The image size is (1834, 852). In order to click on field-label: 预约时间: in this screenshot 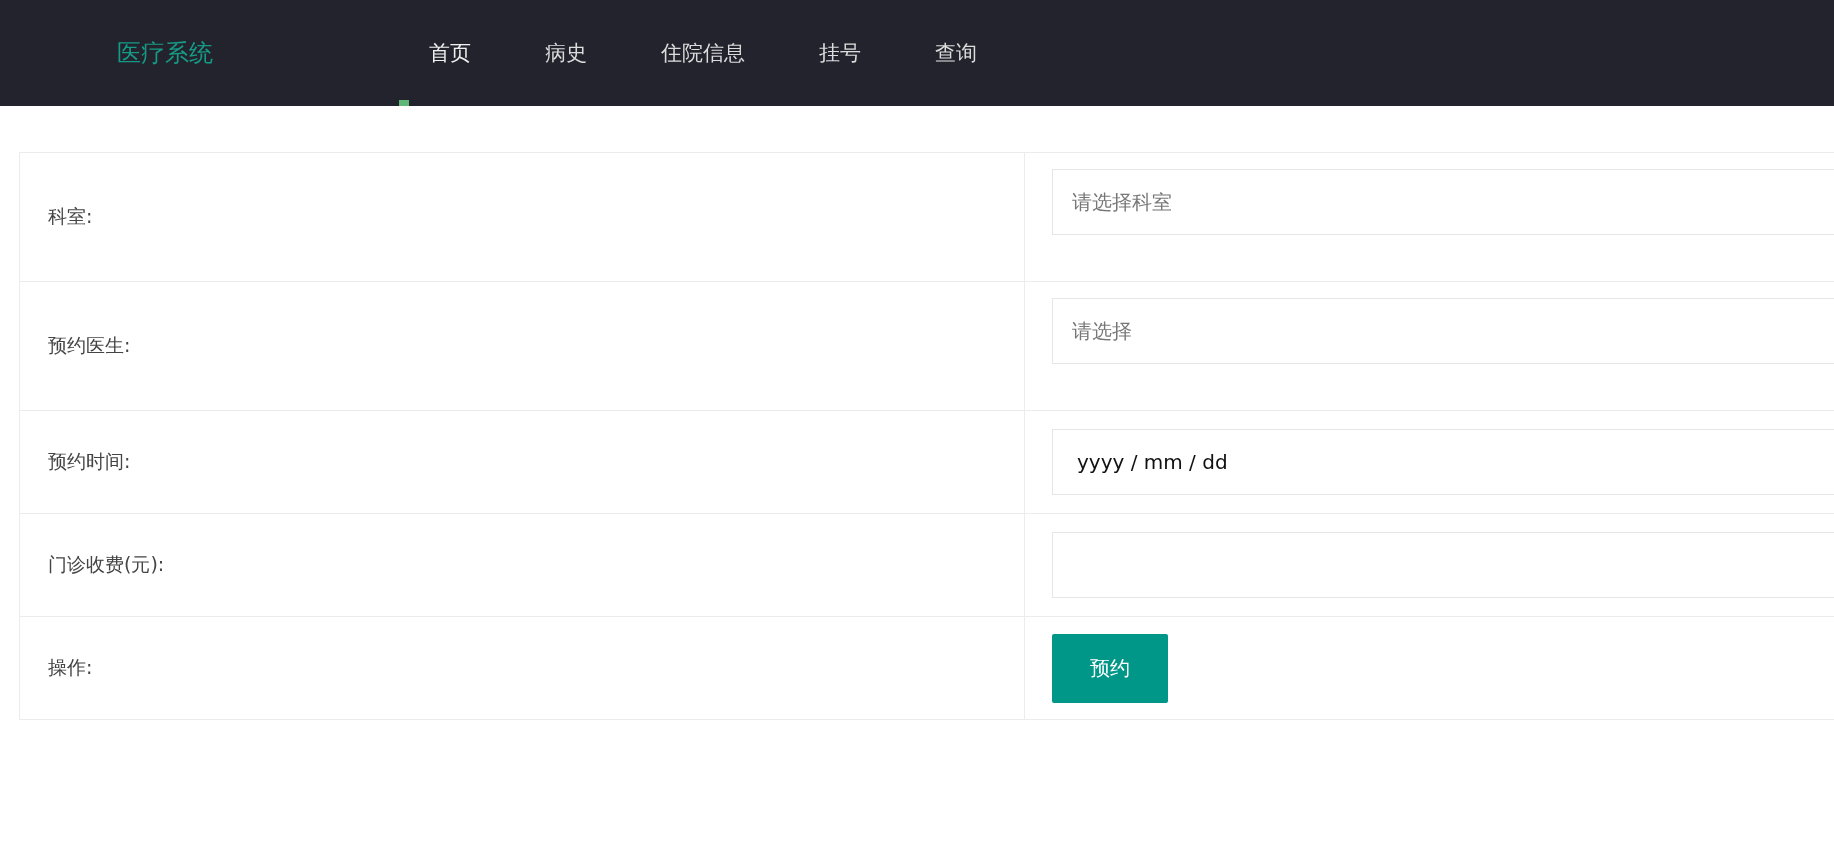, I will do `click(89, 461)`.